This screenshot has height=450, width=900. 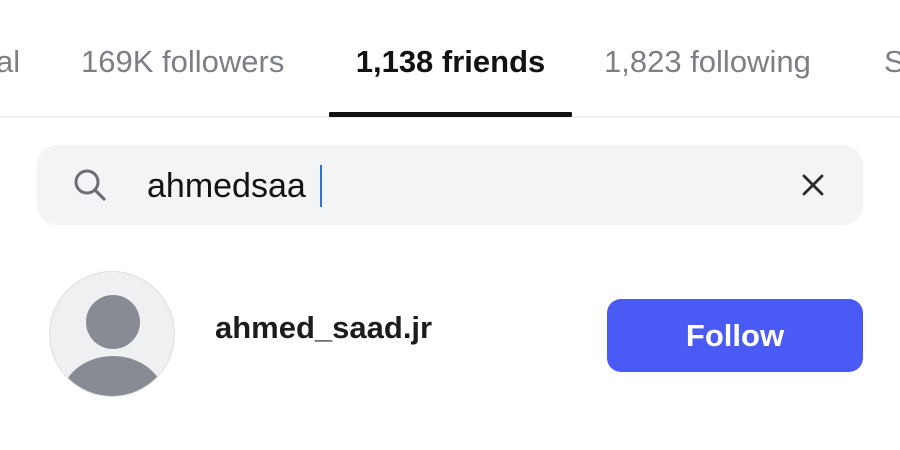 What do you see at coordinates (183, 61) in the screenshot?
I see `tab-label: 169K followers` at bounding box center [183, 61].